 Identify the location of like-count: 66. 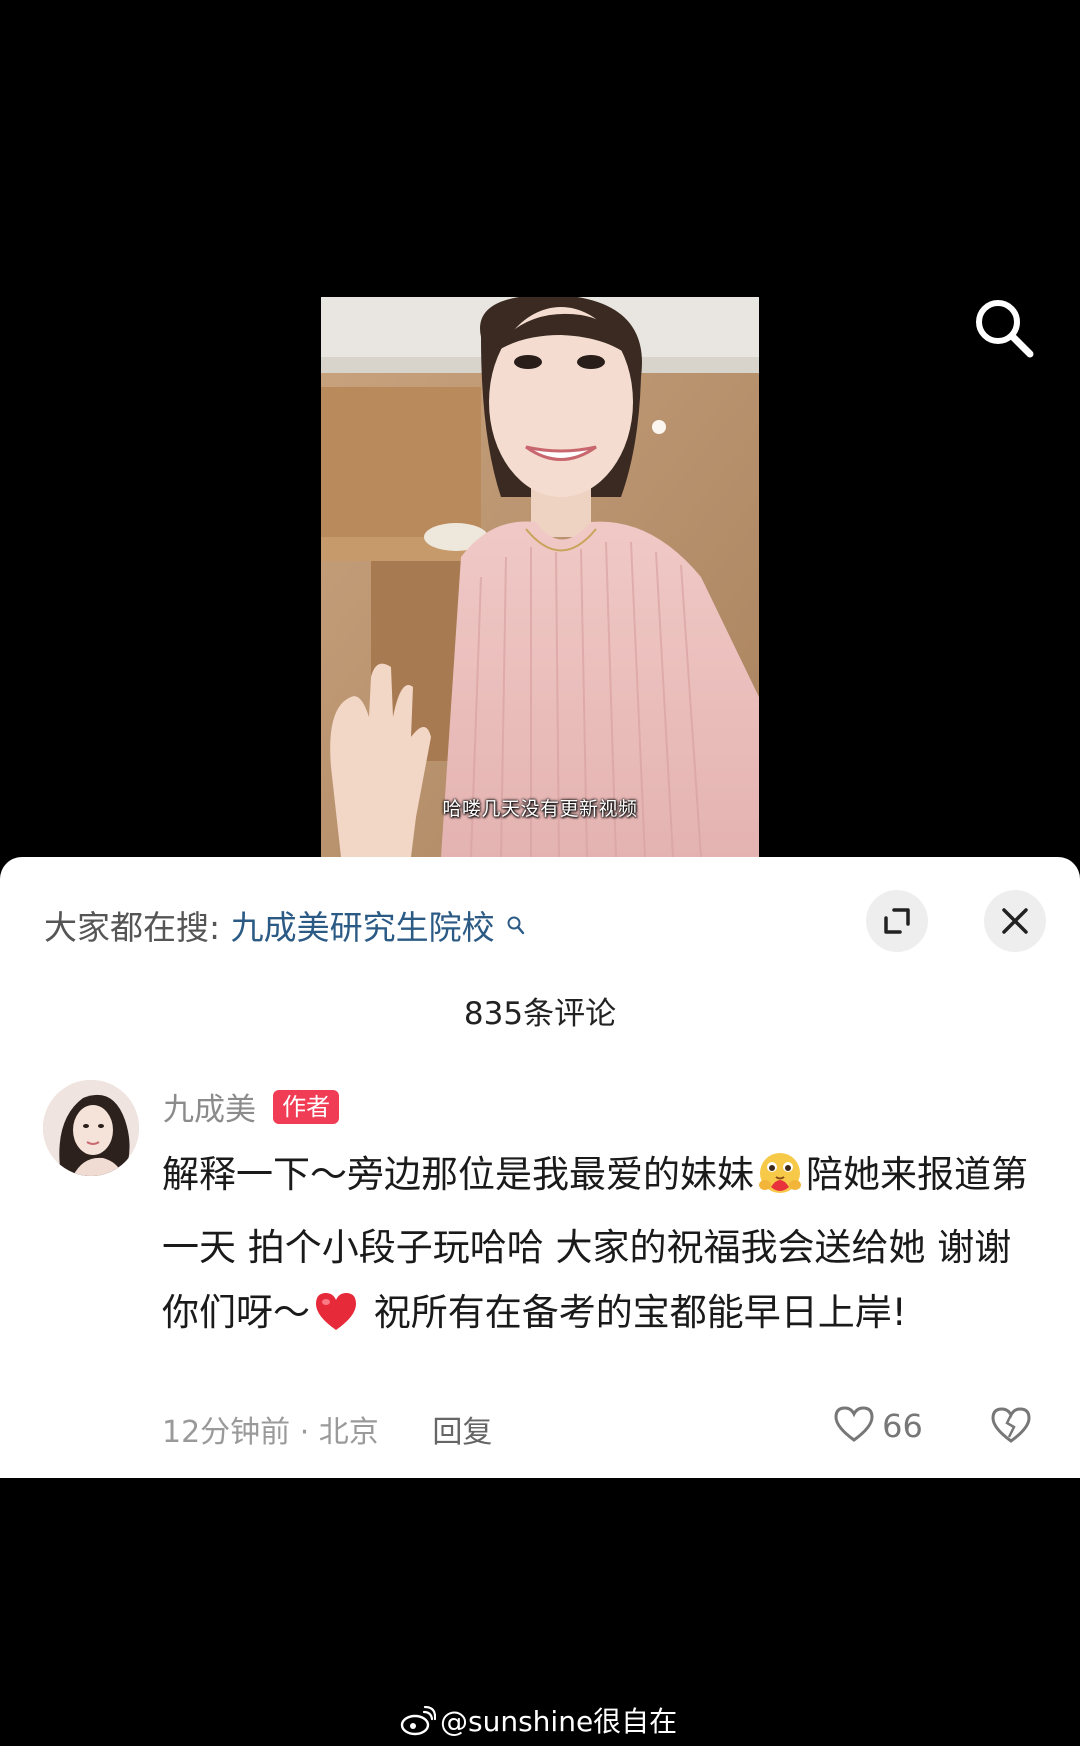
(902, 1426).